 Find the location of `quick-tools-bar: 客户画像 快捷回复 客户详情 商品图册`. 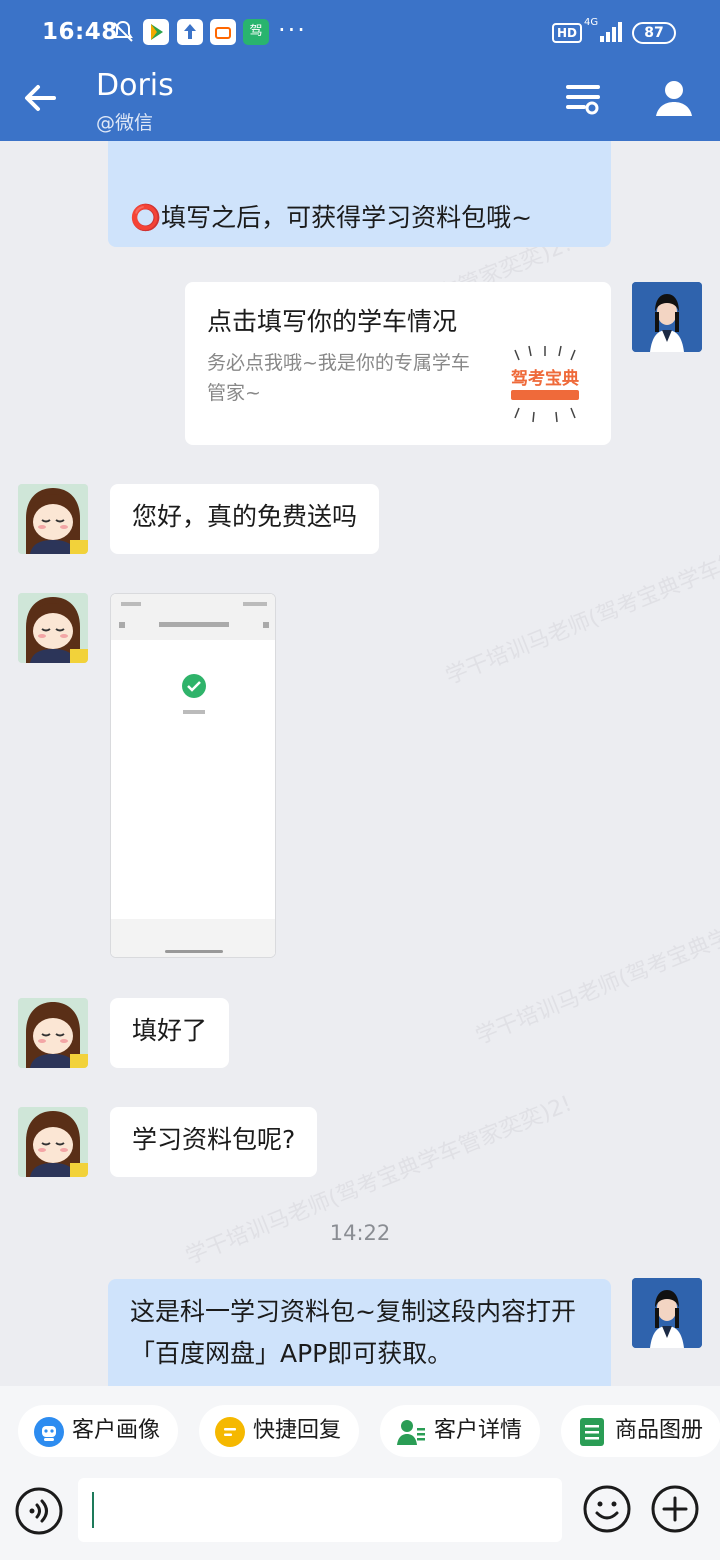

quick-tools-bar: 客户画像 快捷回复 客户详情 商品图册 is located at coordinates (360, 1432).